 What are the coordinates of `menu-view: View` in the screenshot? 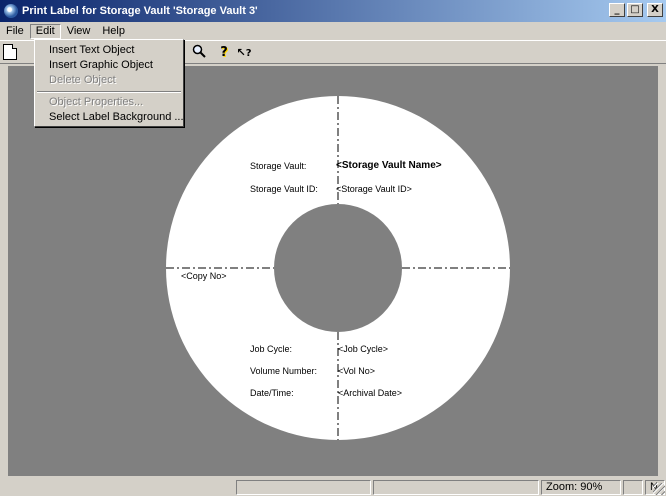 It's located at (79, 31).